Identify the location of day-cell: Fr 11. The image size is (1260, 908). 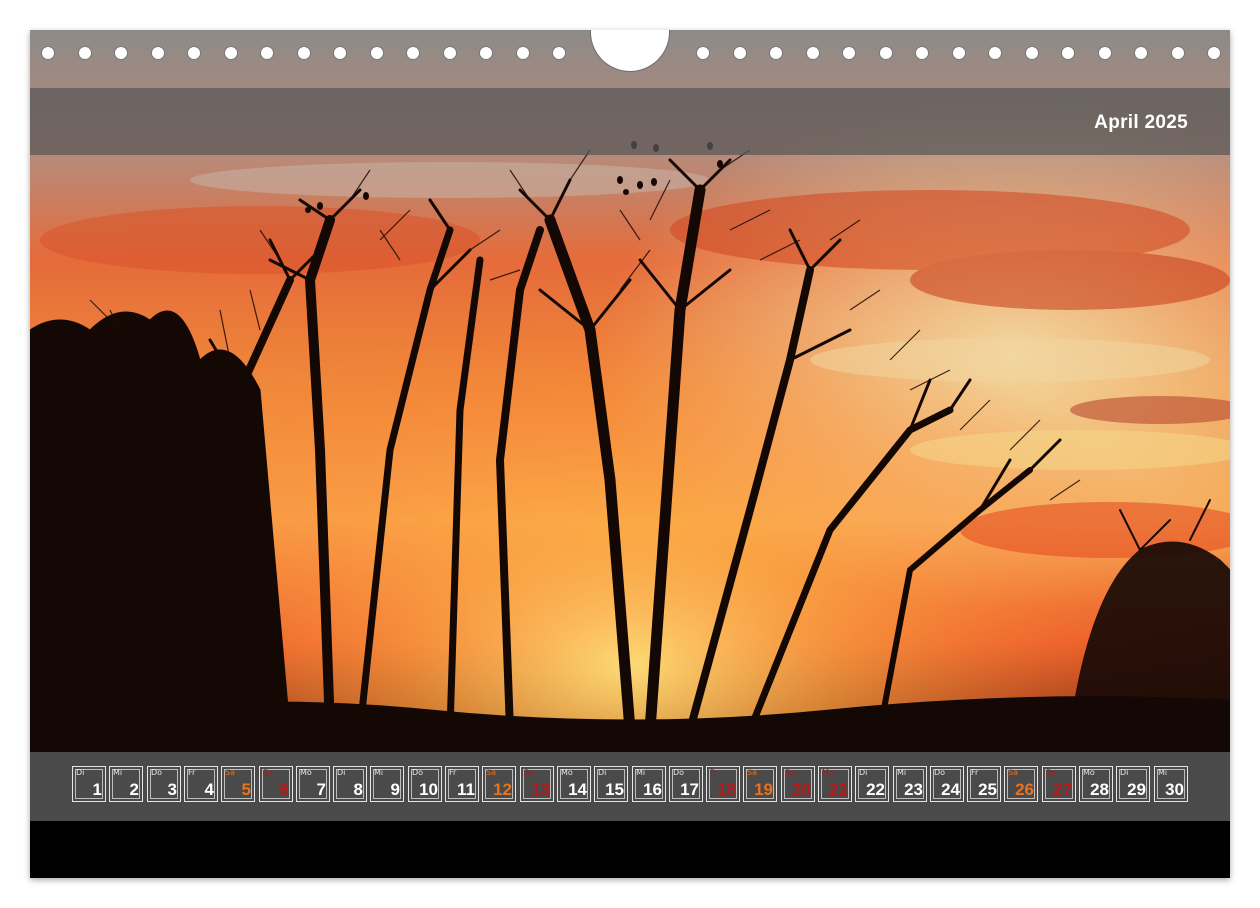
(462, 784).